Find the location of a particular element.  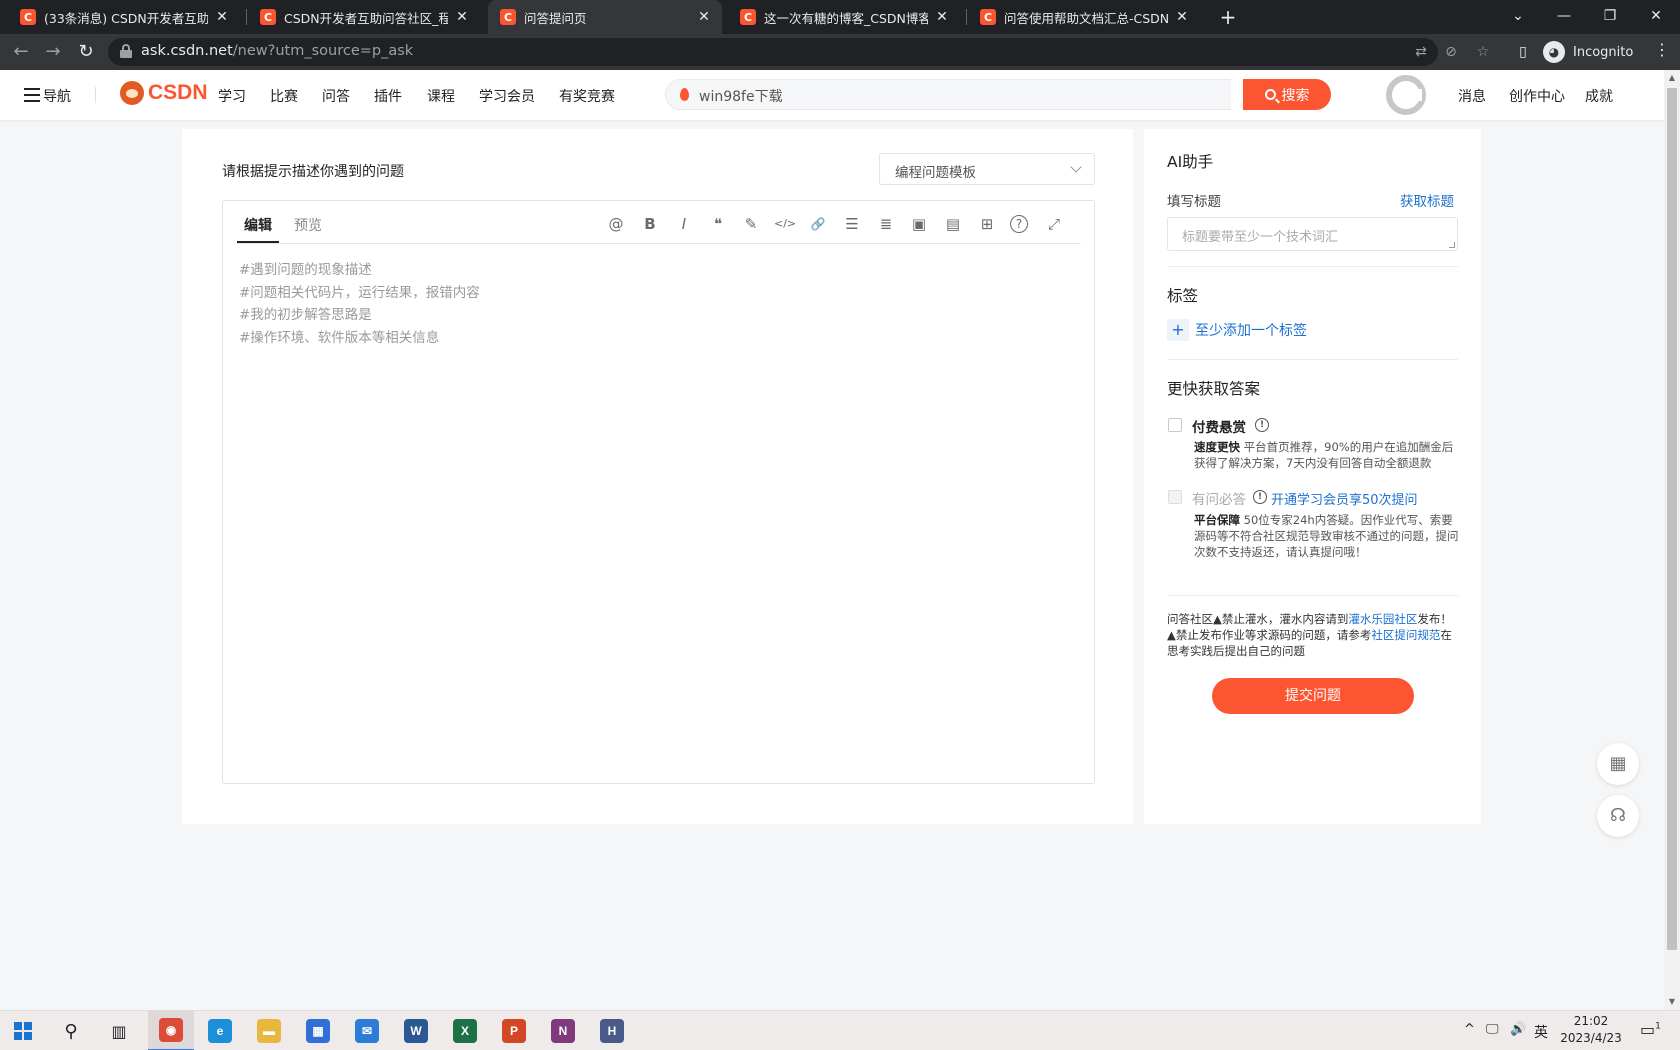

taskbar-app-edge: e is located at coordinates (220, 1030).